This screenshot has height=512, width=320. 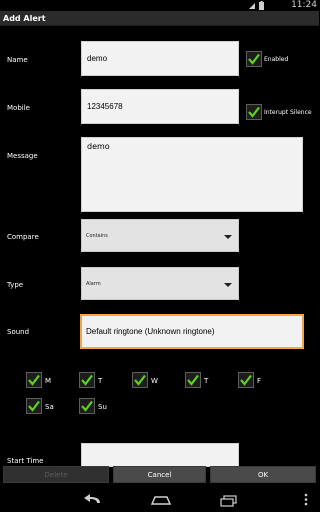 What do you see at coordinates (48, 381) in the screenshot?
I see `day-label-monday: M` at bounding box center [48, 381].